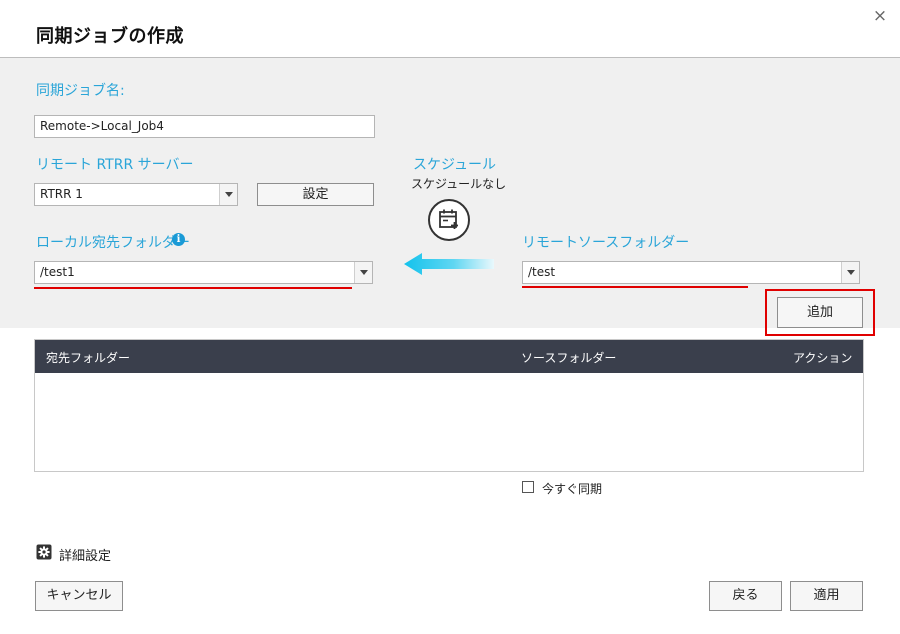 This screenshot has width=900, height=634. Describe the element at coordinates (691, 272) in the screenshot. I see `remote-folder-select: /test` at that location.